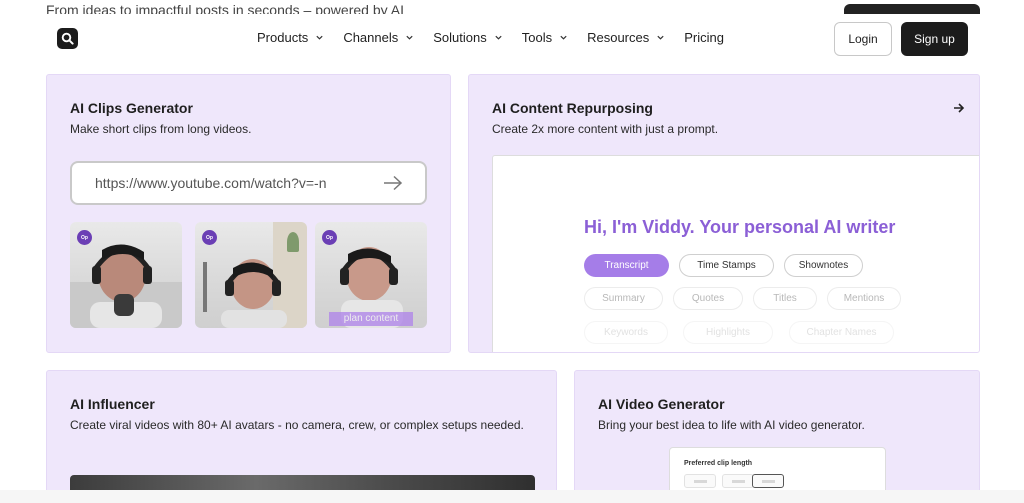  I want to click on pill-shownotes: Shownotes, so click(823, 265).